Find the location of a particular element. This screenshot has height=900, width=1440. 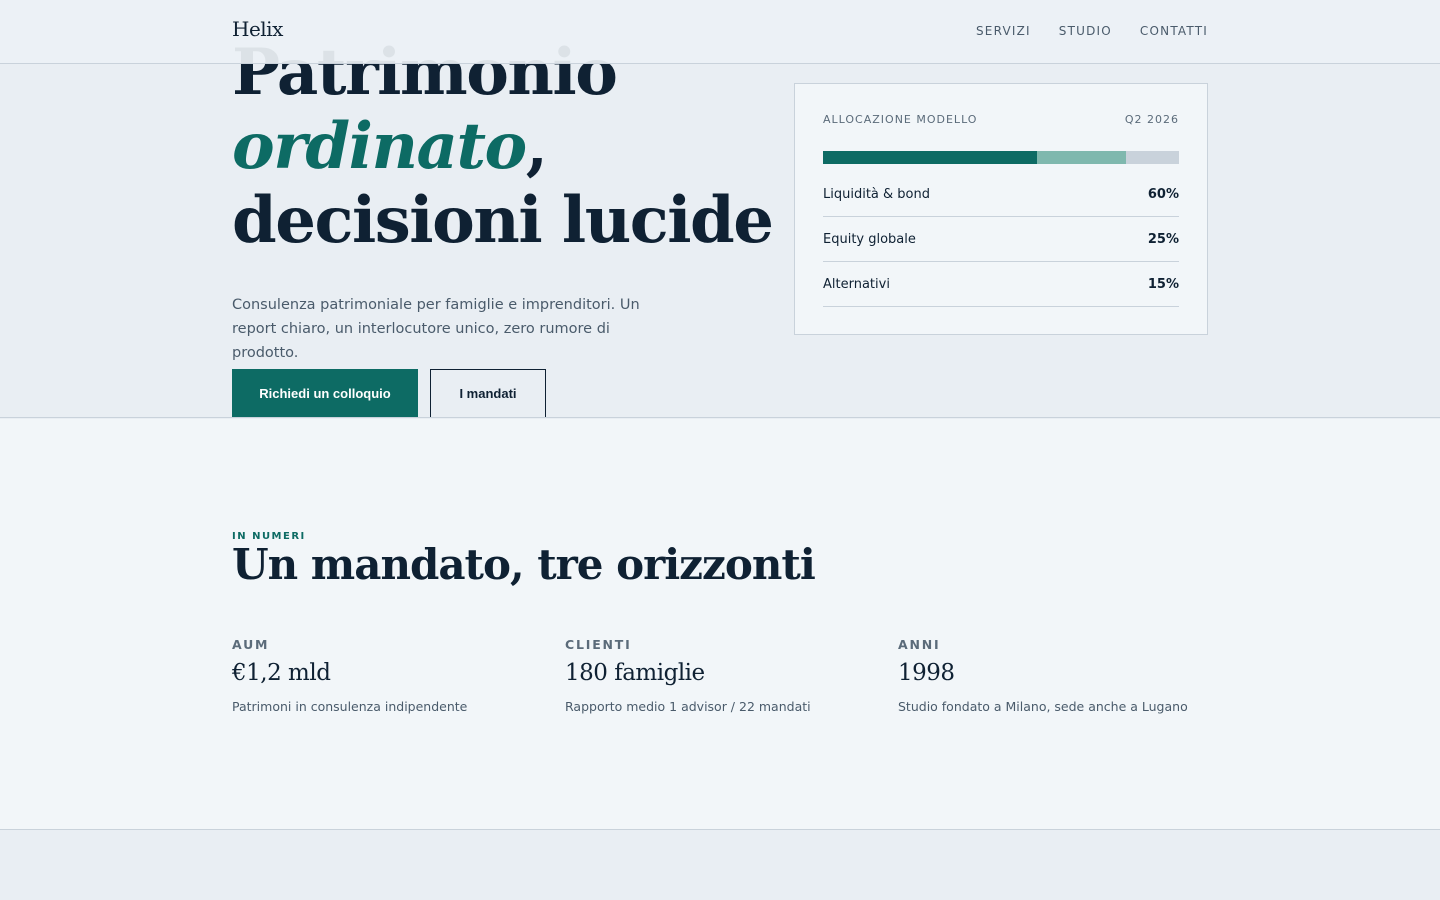

allocation-row-liquidity: Liquidità & bond 60% is located at coordinates (1001, 194).